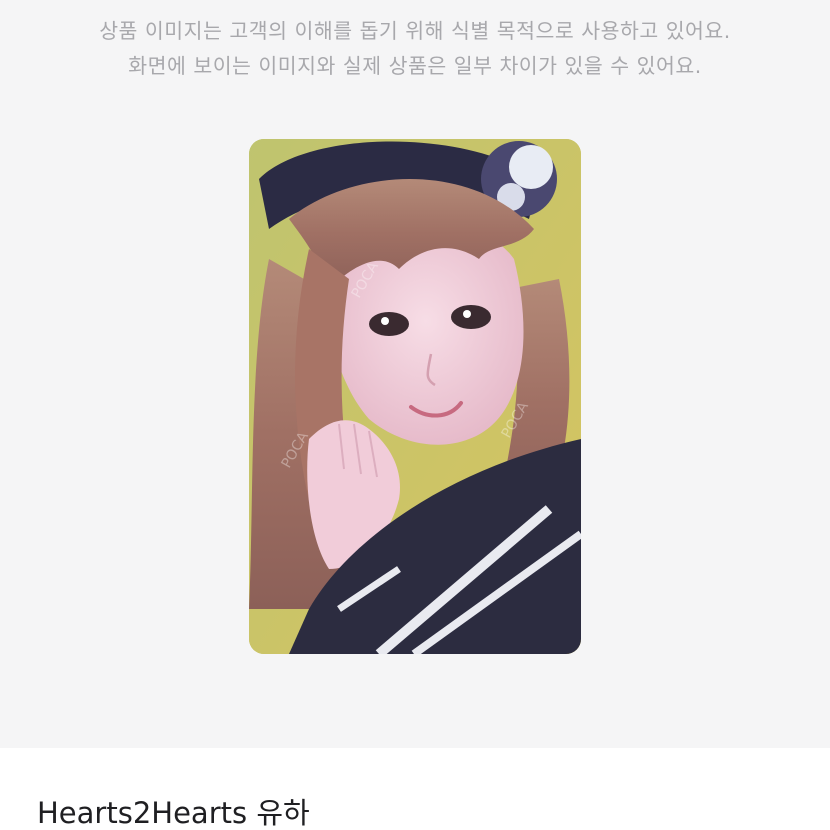 This screenshot has height=830, width=830. What do you see at coordinates (415, 789) in the screenshot?
I see `product-info-section: Hearts2Hearts 유하` at bounding box center [415, 789].